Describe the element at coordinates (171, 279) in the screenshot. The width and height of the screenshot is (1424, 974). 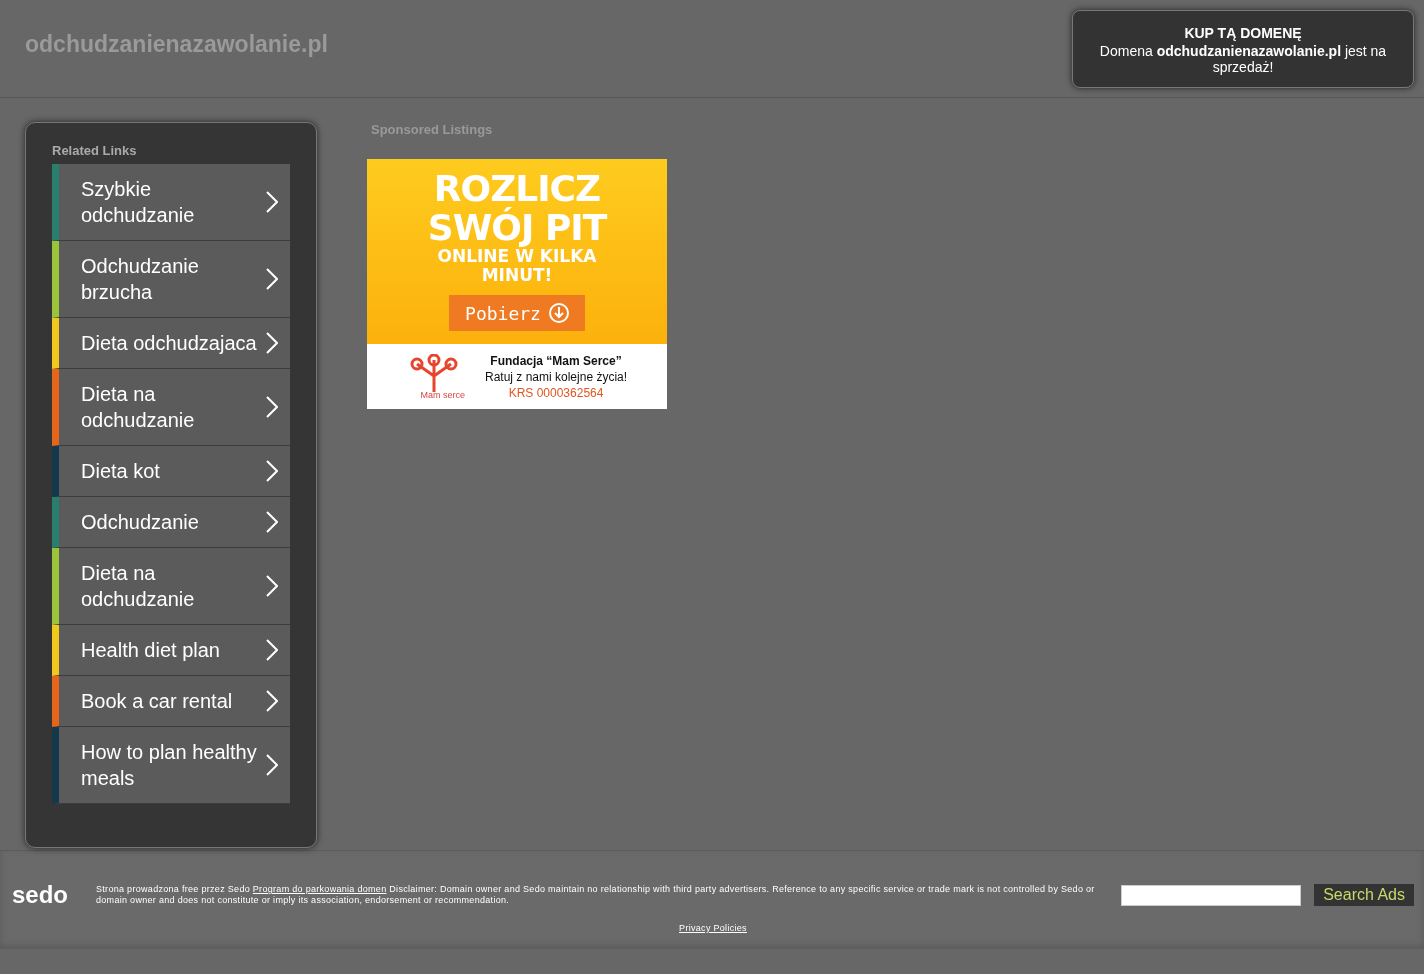
I see `related-link: Odchudzanie brzucha` at that location.